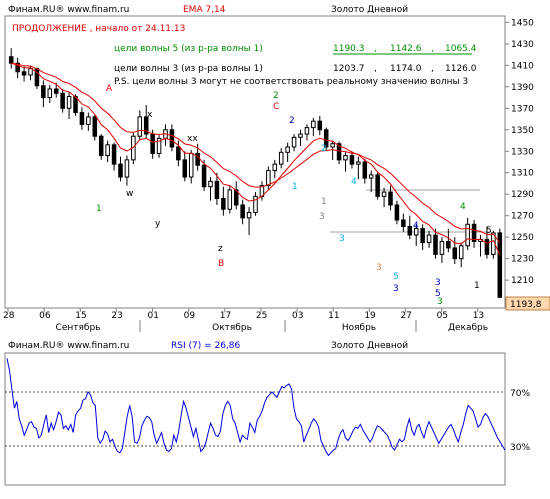  What do you see at coordinates (370, 316) in the screenshot?
I see `date-tick-label: 19` at bounding box center [370, 316].